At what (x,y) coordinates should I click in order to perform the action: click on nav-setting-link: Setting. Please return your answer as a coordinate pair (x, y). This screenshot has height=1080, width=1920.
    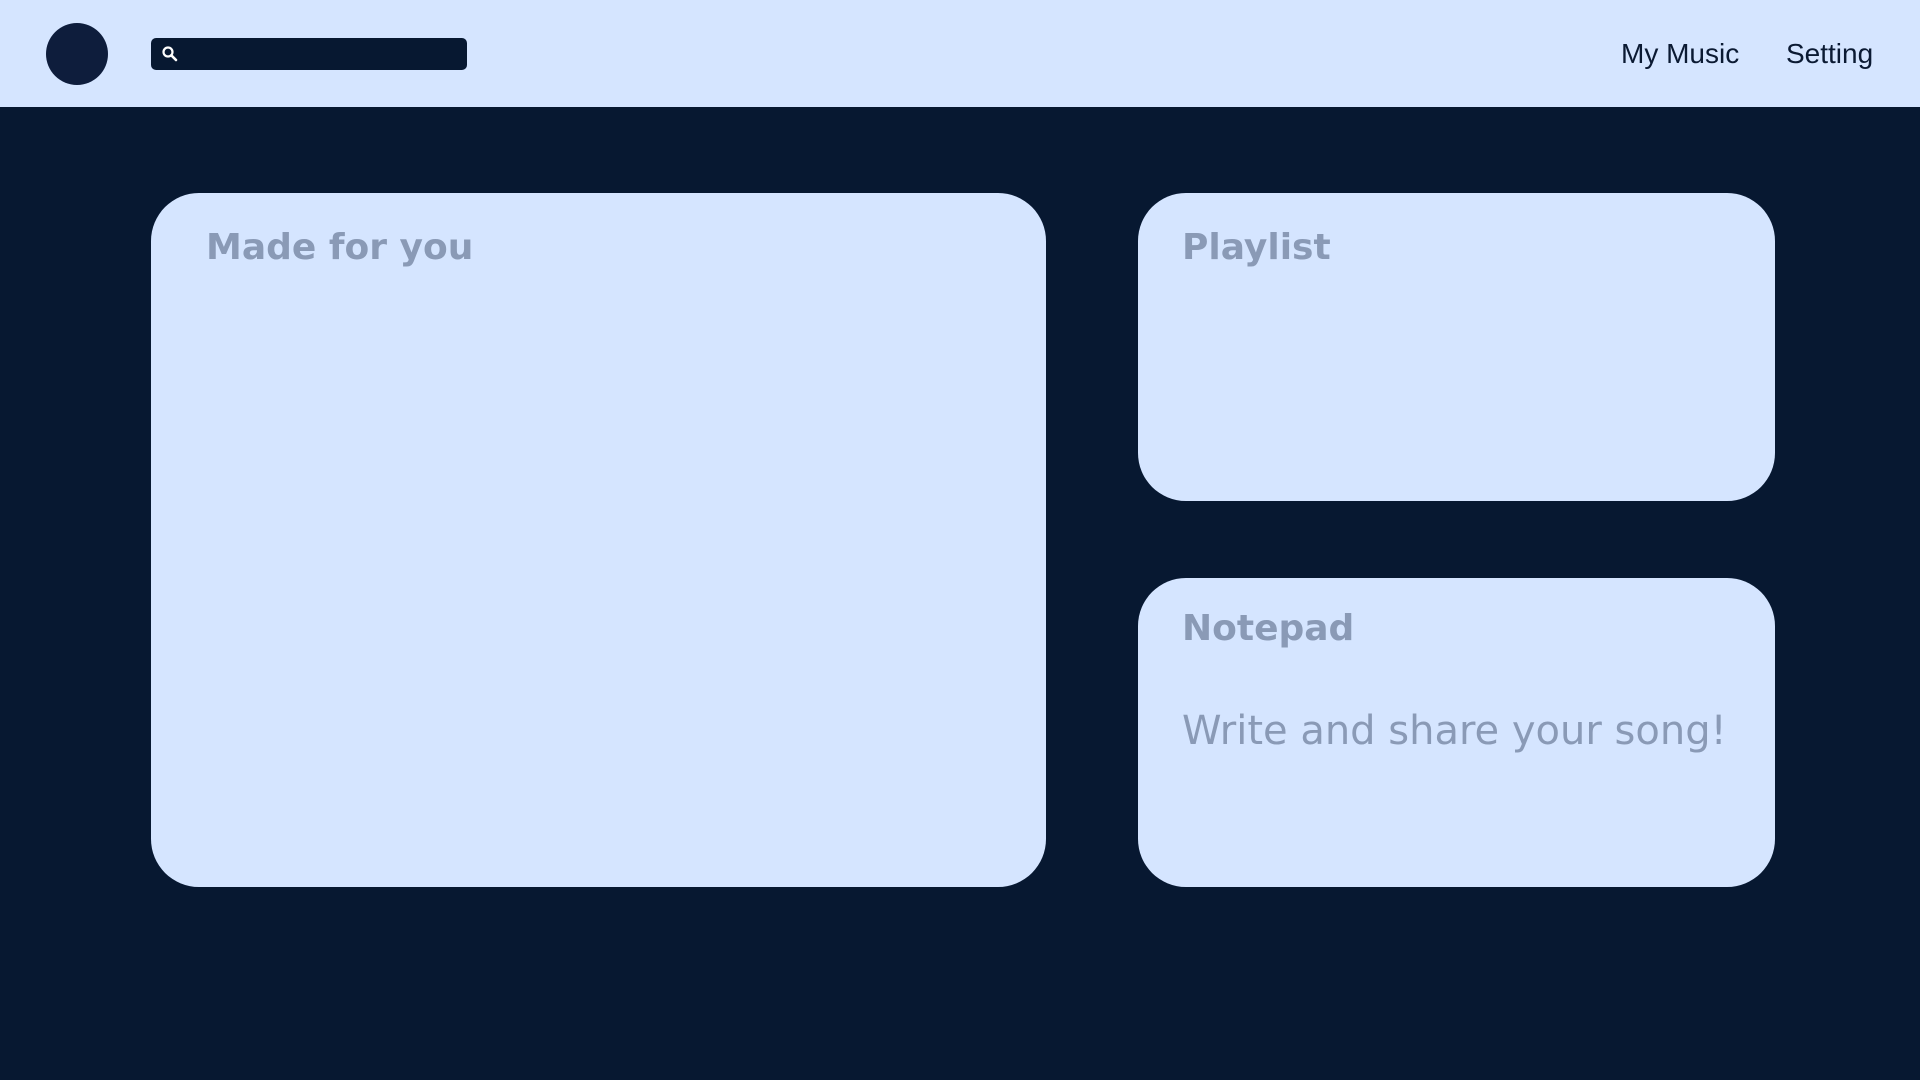
    Looking at the image, I should click on (1829, 54).